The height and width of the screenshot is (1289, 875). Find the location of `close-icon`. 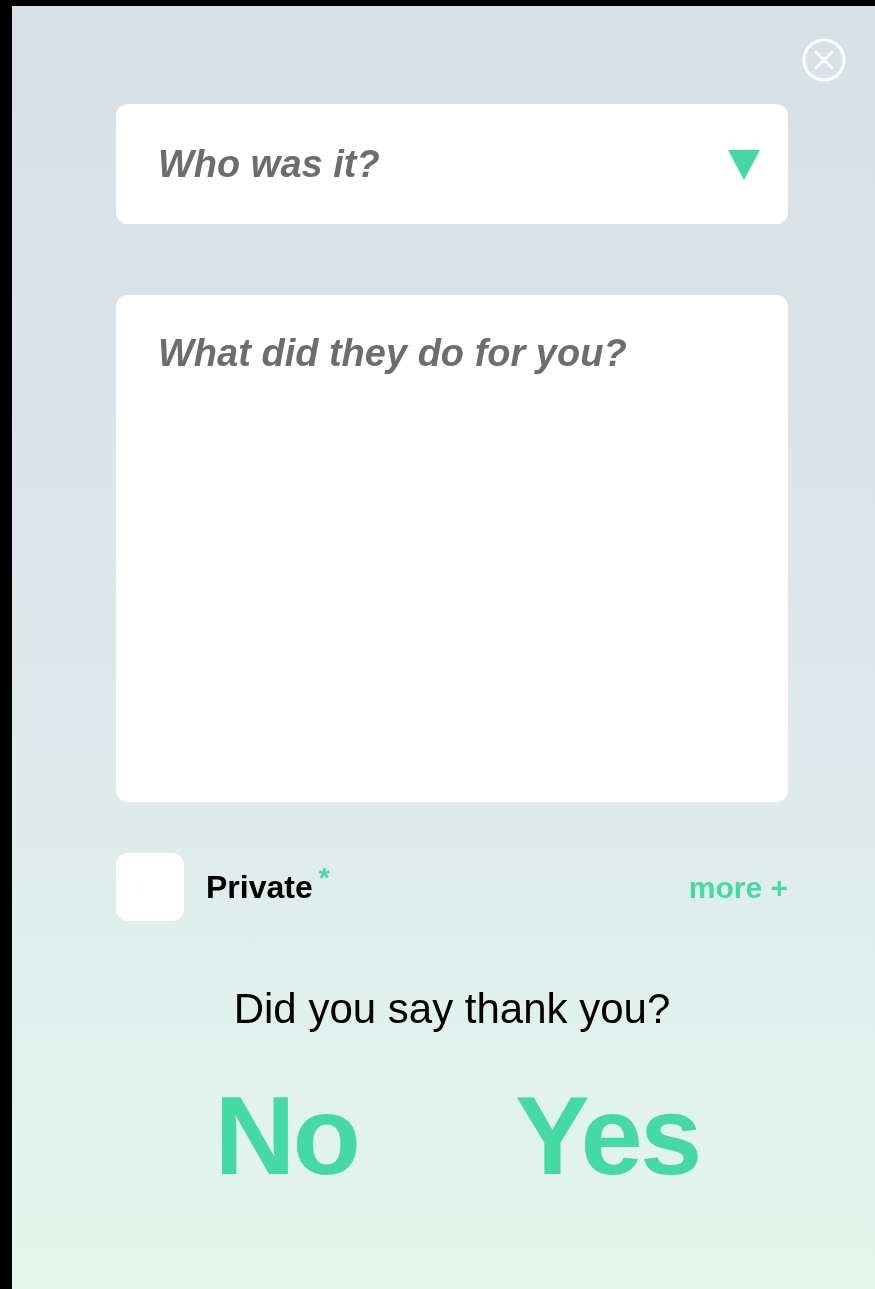

close-icon is located at coordinates (824, 60).